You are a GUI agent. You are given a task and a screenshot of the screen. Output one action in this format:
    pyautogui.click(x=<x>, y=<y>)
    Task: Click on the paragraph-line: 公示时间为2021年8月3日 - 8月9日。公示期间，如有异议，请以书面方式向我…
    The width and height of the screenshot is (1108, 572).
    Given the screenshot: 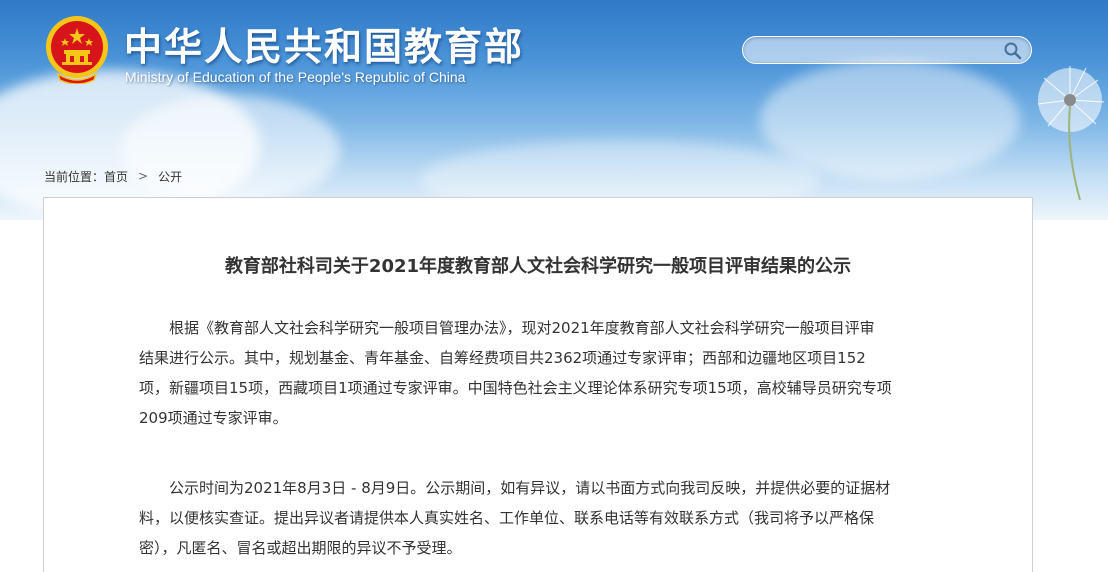 What is the action you would take?
    pyautogui.click(x=530, y=488)
    